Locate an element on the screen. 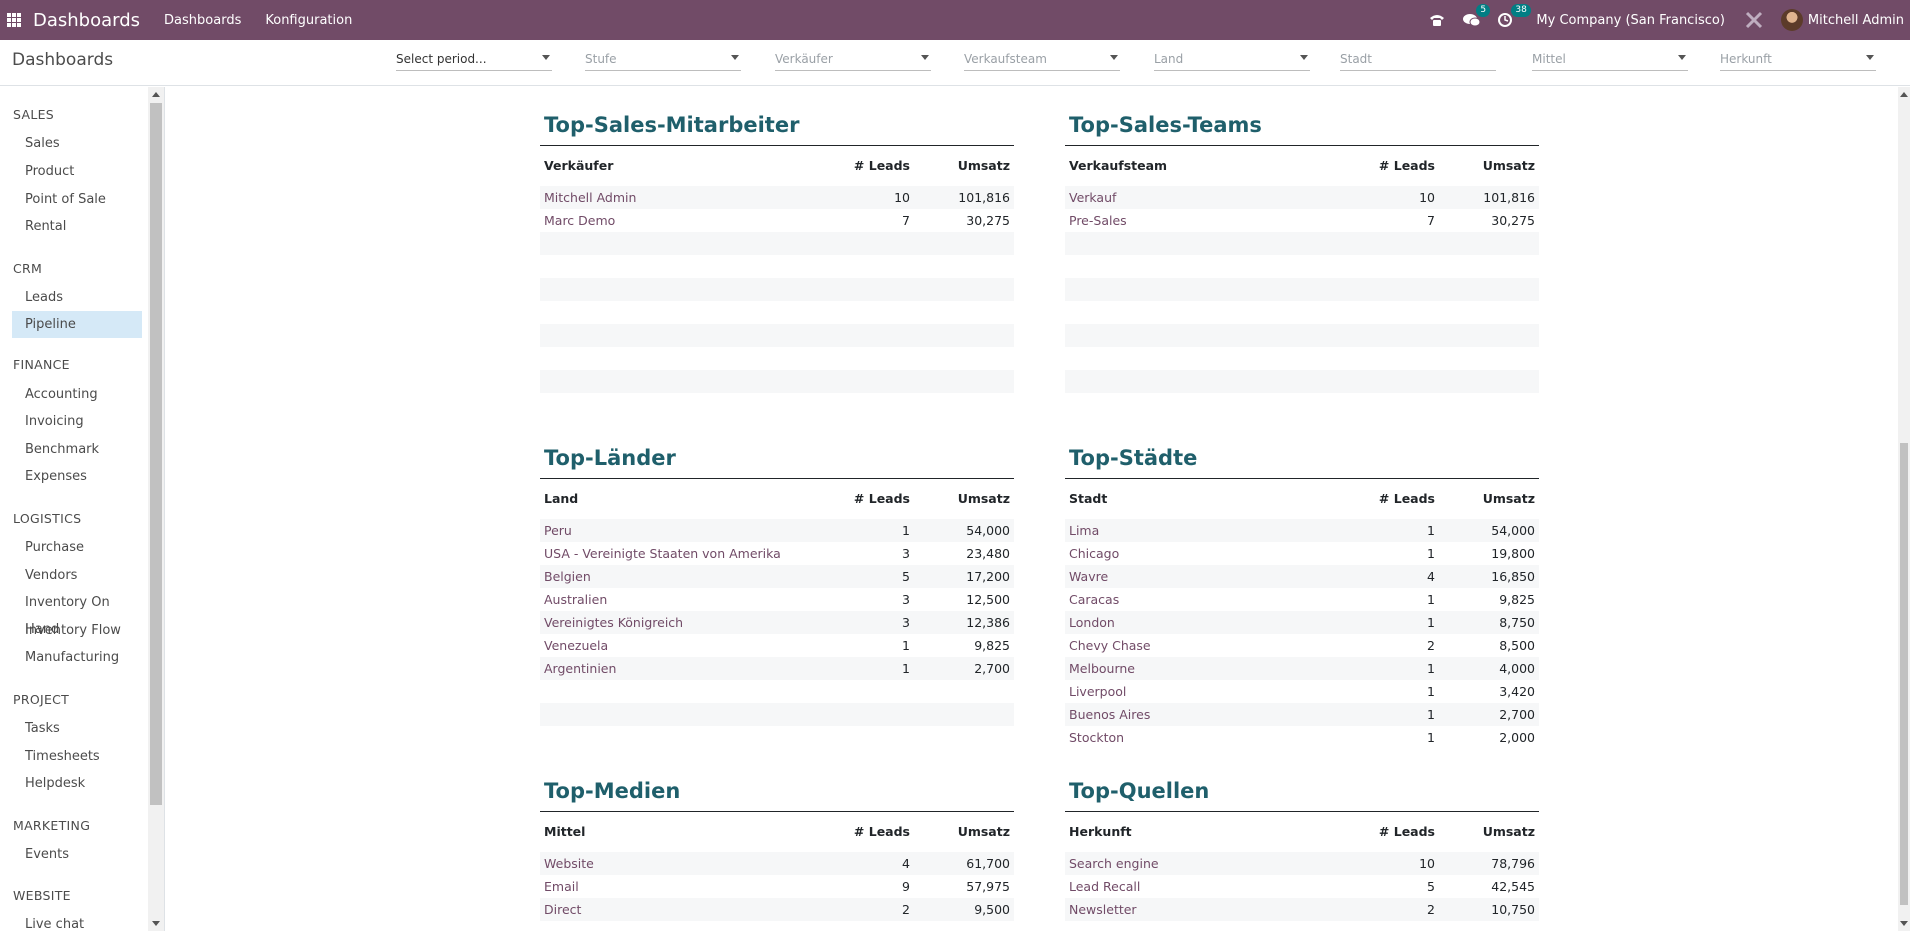 This screenshot has width=1910, height=931. table-row: Caracas 1 9,825 is located at coordinates (1302, 599).